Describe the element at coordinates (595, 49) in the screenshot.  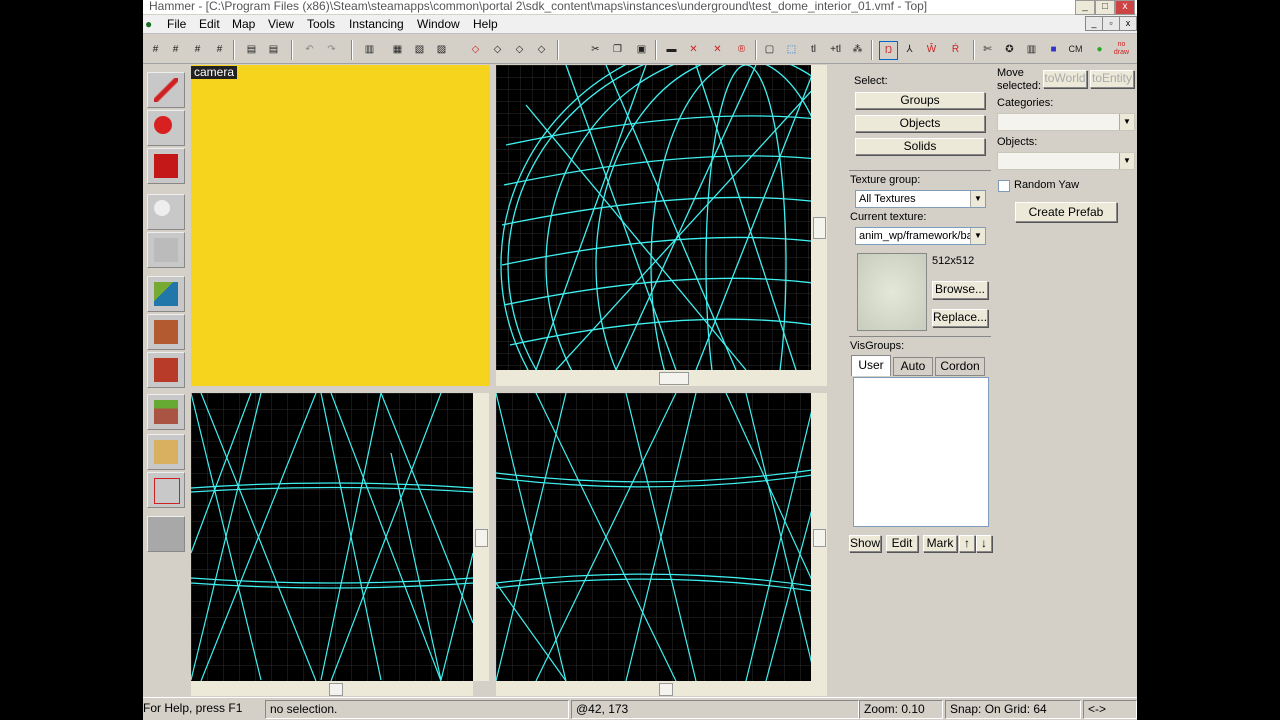
I see `cut-icon: ✂` at that location.